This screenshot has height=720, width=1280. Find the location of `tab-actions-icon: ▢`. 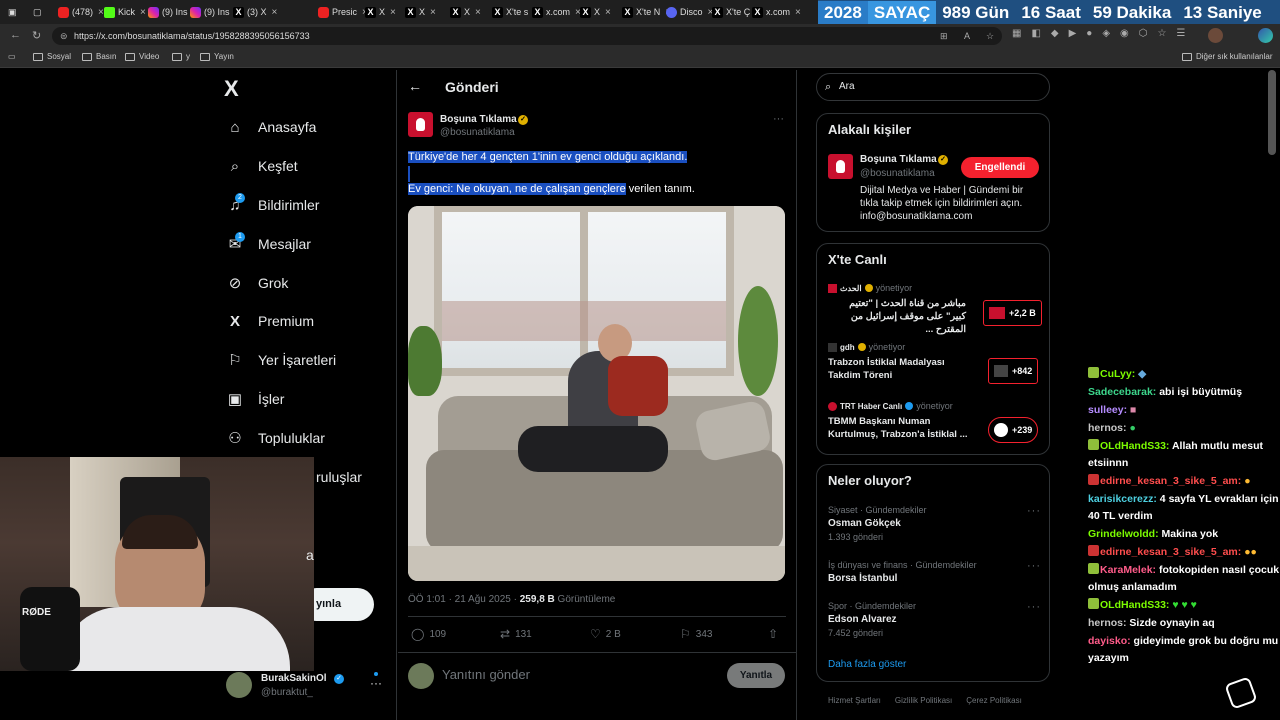

tab-actions-icon: ▢ is located at coordinates (37, 12).